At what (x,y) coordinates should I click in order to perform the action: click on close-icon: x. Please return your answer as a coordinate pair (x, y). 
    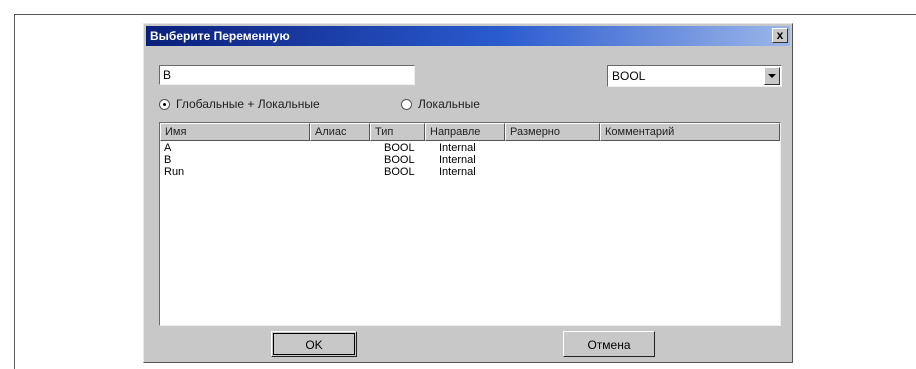
    Looking at the image, I should click on (780, 35).